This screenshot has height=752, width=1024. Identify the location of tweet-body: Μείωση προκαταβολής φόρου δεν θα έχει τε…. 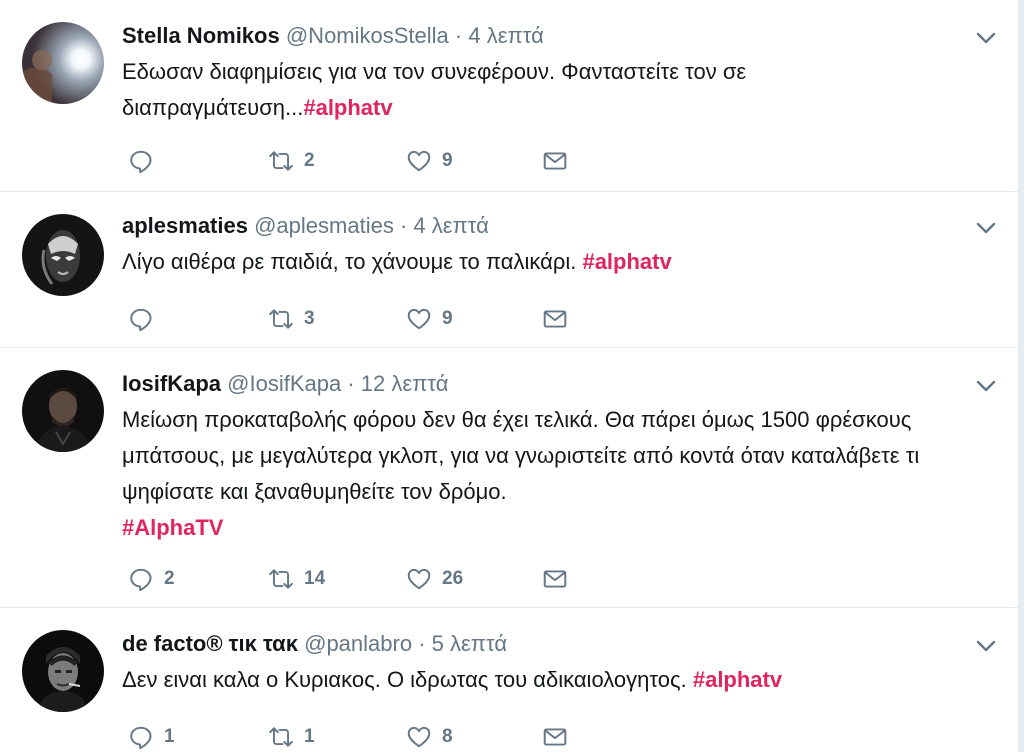
(521, 455).